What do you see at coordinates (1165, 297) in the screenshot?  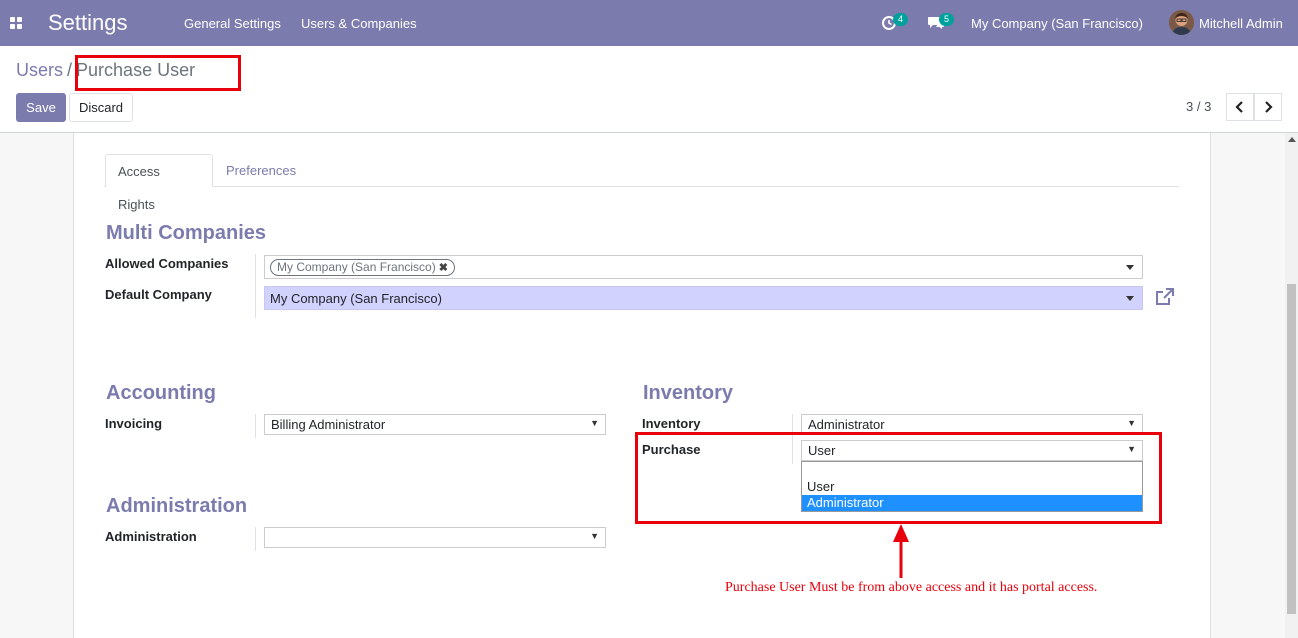 I see `external-link-icon` at bounding box center [1165, 297].